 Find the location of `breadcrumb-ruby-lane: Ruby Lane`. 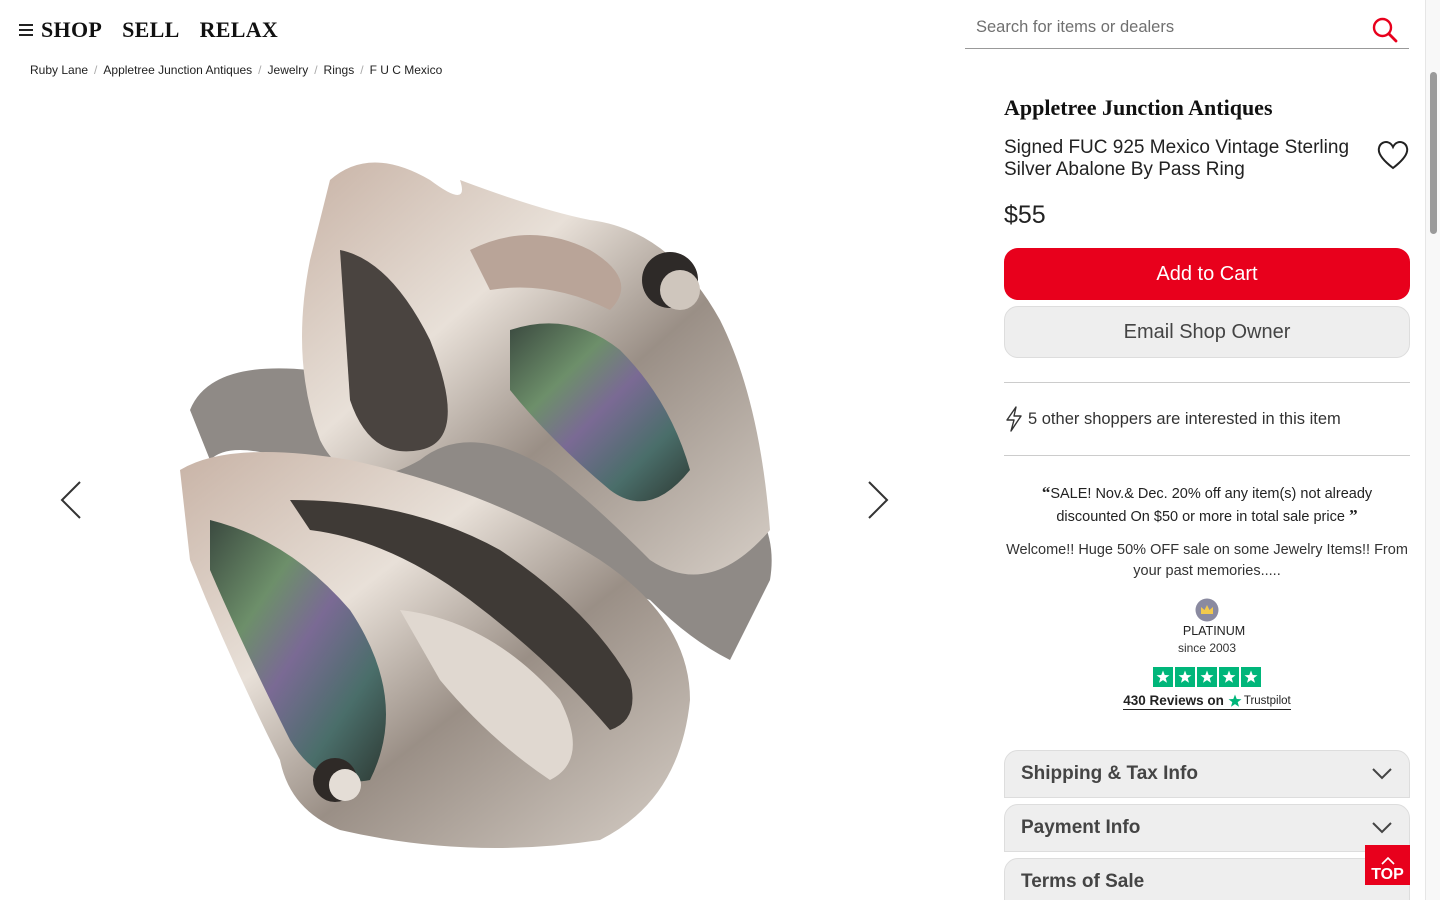

breadcrumb-ruby-lane: Ruby Lane is located at coordinates (59, 70).